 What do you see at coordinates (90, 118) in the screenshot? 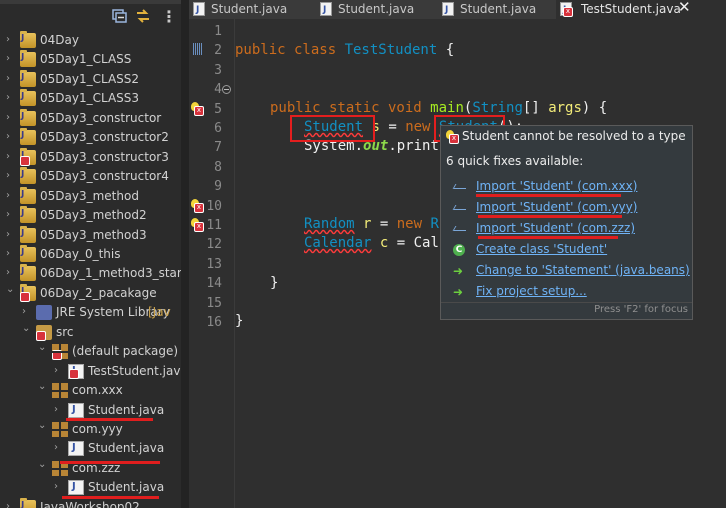
I see `tree-project-item: › J 05Day3_constructor` at bounding box center [90, 118].